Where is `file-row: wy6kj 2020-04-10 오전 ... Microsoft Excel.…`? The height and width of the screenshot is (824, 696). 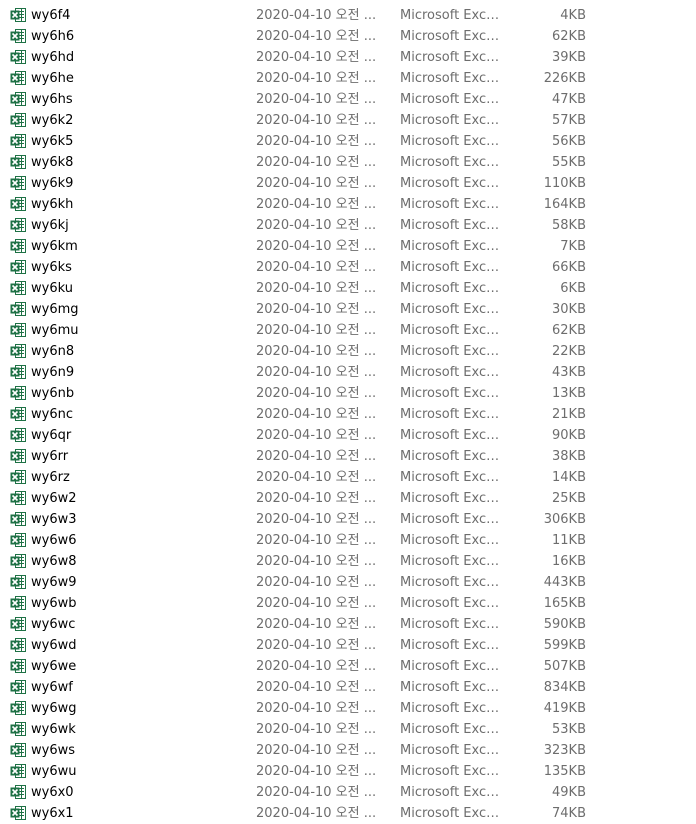 file-row: wy6kj 2020-04-10 오전 ... Microsoft Excel.… is located at coordinates (348, 225).